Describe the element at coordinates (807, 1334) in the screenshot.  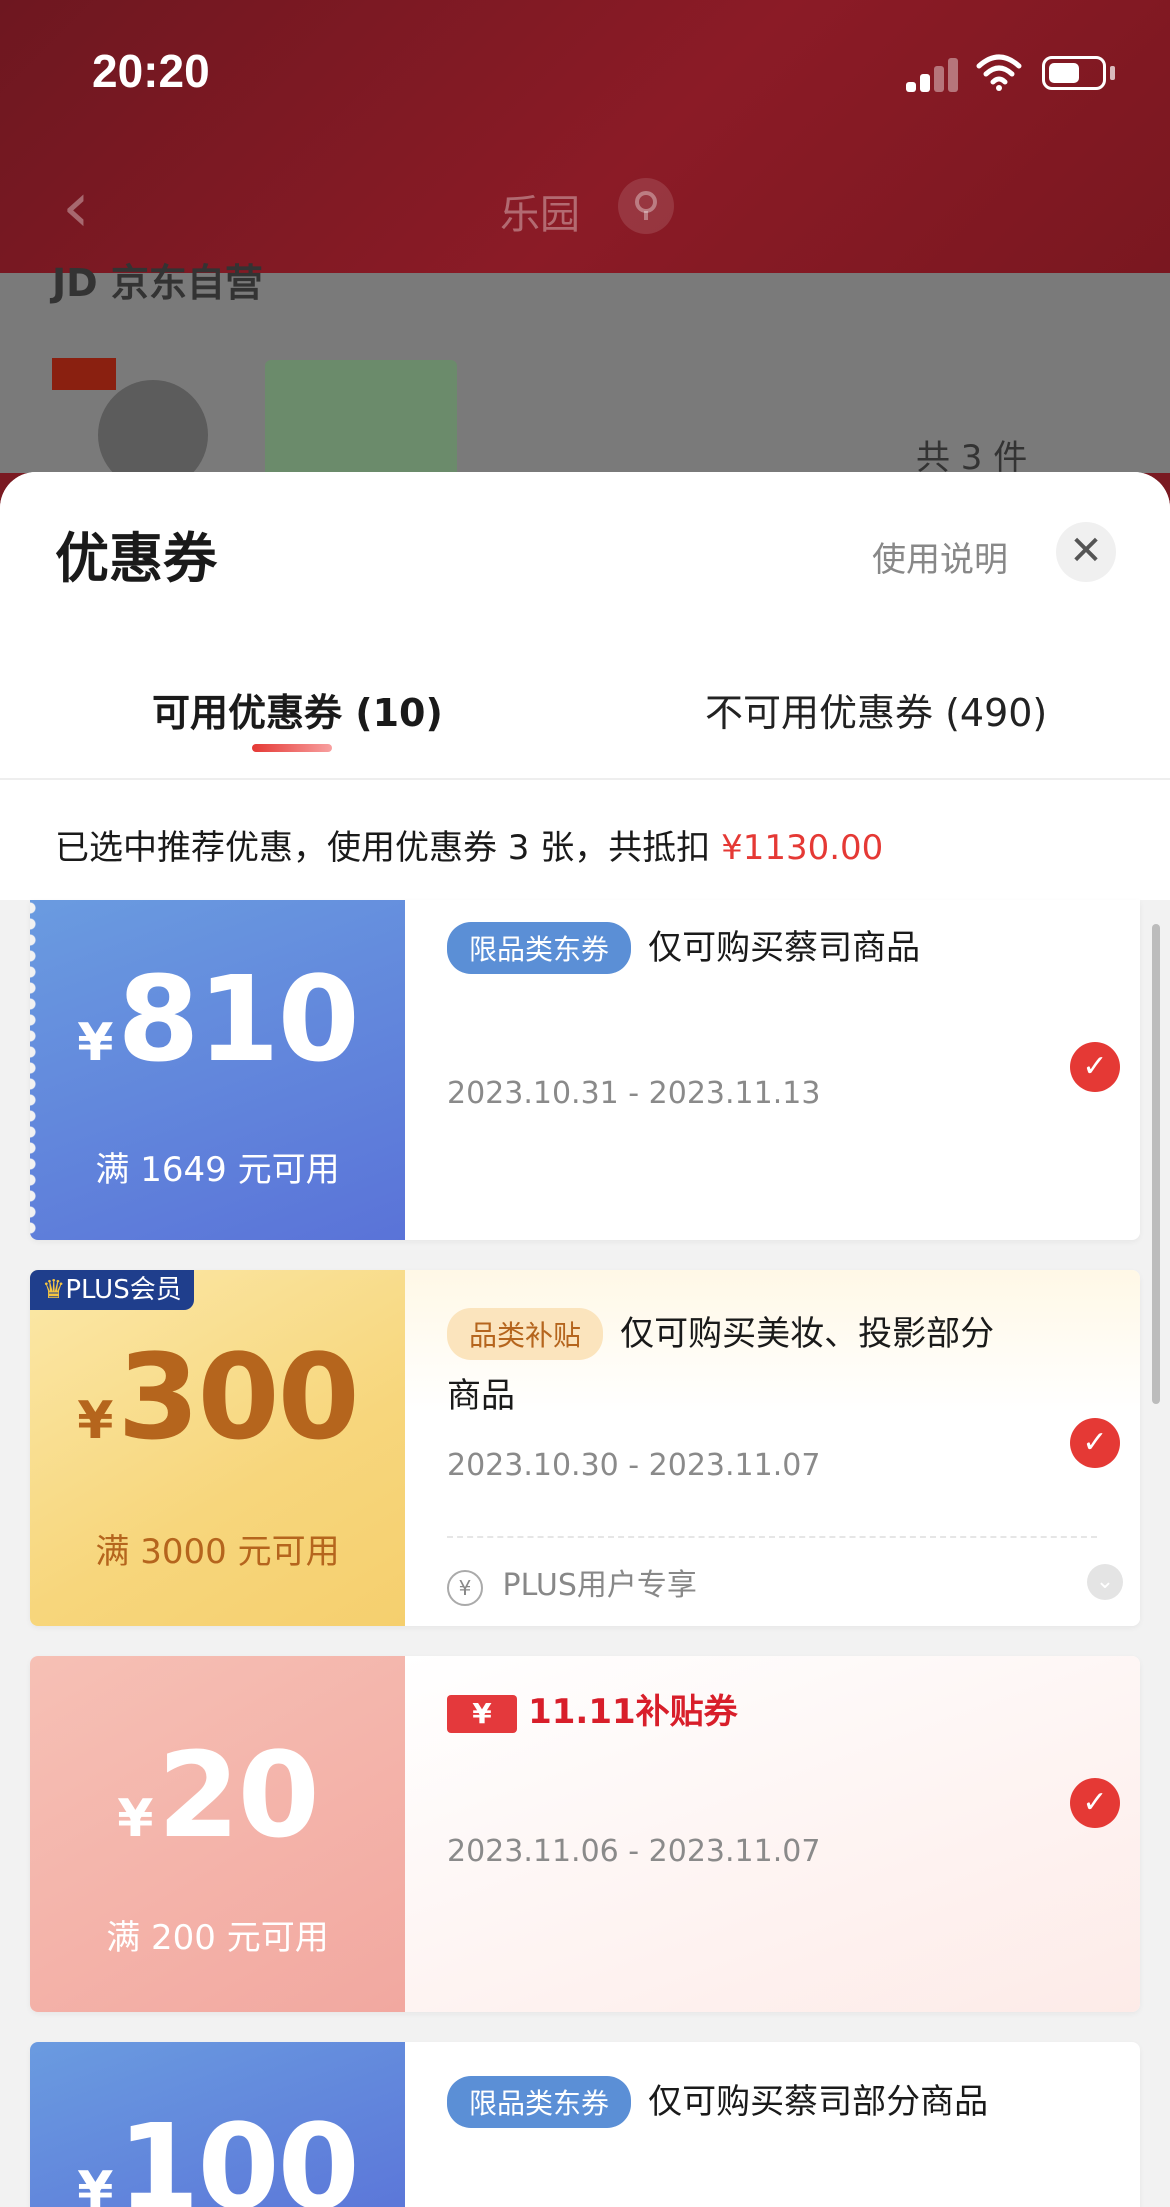
I see `coupon-title: 仅可购买美妆、投影部分` at that location.